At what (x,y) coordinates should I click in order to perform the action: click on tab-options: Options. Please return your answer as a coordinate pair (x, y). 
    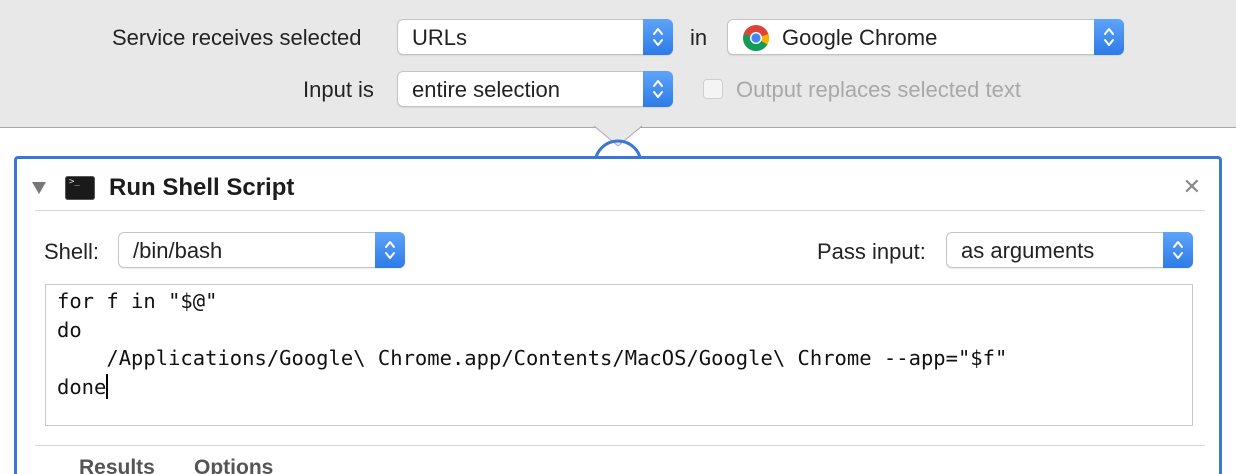
    Looking at the image, I should click on (233, 465).